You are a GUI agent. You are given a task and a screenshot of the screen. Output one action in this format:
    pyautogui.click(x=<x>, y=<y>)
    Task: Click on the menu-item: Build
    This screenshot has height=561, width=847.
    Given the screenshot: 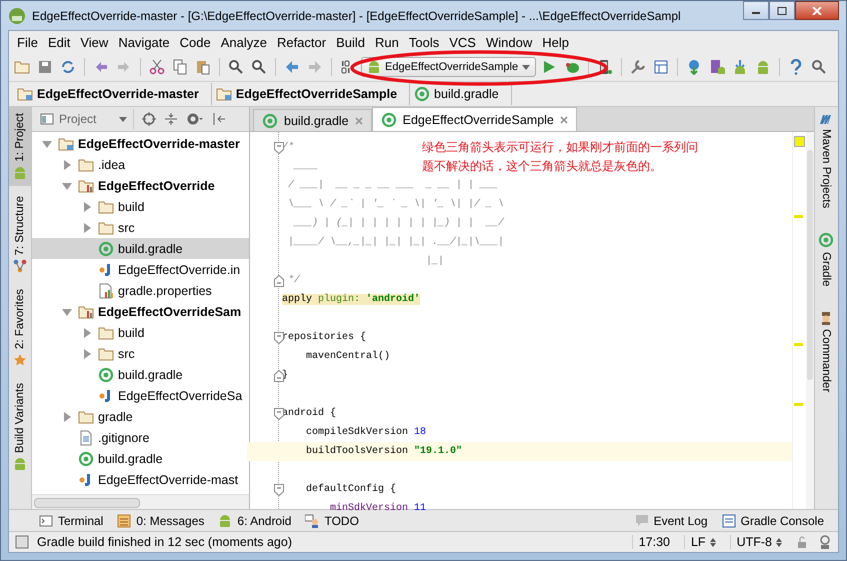 What is the action you would take?
    pyautogui.click(x=350, y=42)
    